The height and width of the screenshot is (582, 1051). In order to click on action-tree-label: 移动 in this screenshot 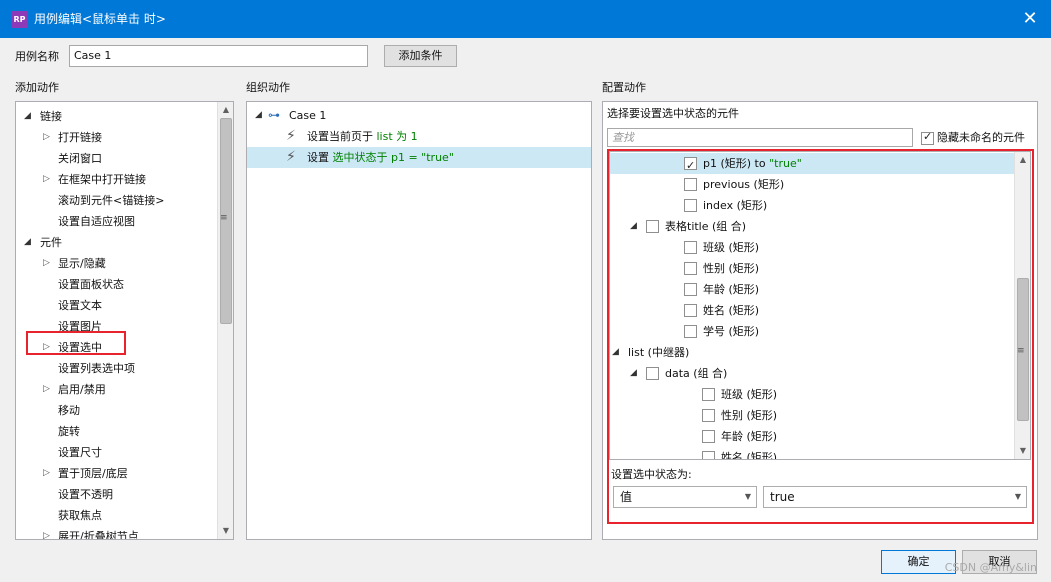, I will do `click(69, 410)`.